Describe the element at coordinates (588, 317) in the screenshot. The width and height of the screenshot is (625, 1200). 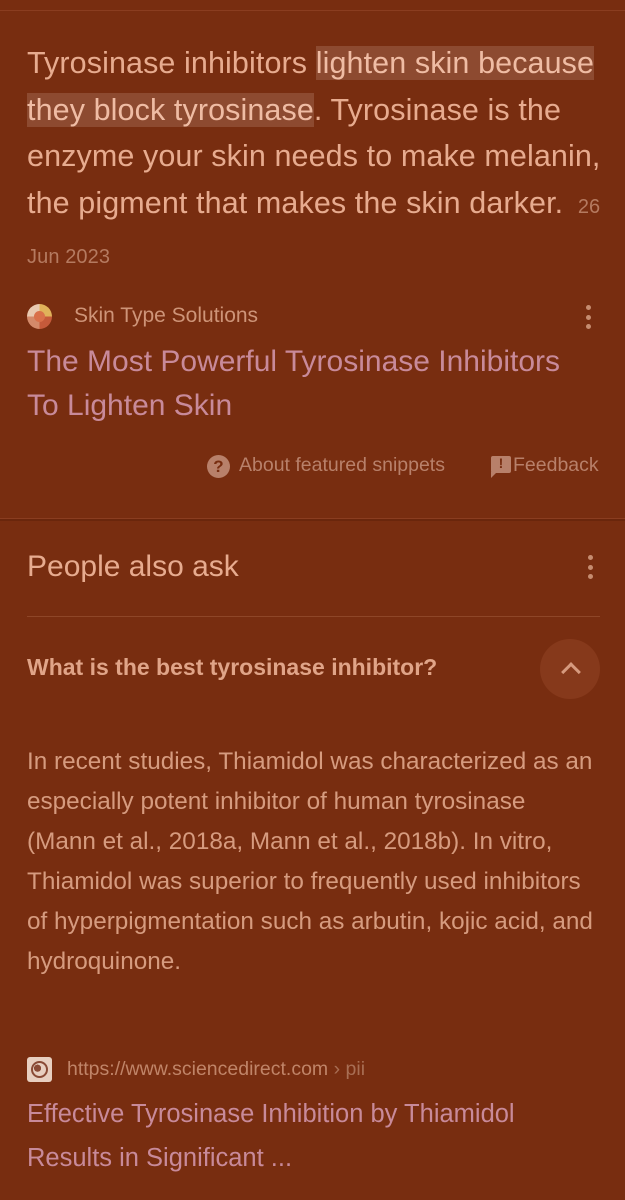
I see `more-vert-icon` at that location.